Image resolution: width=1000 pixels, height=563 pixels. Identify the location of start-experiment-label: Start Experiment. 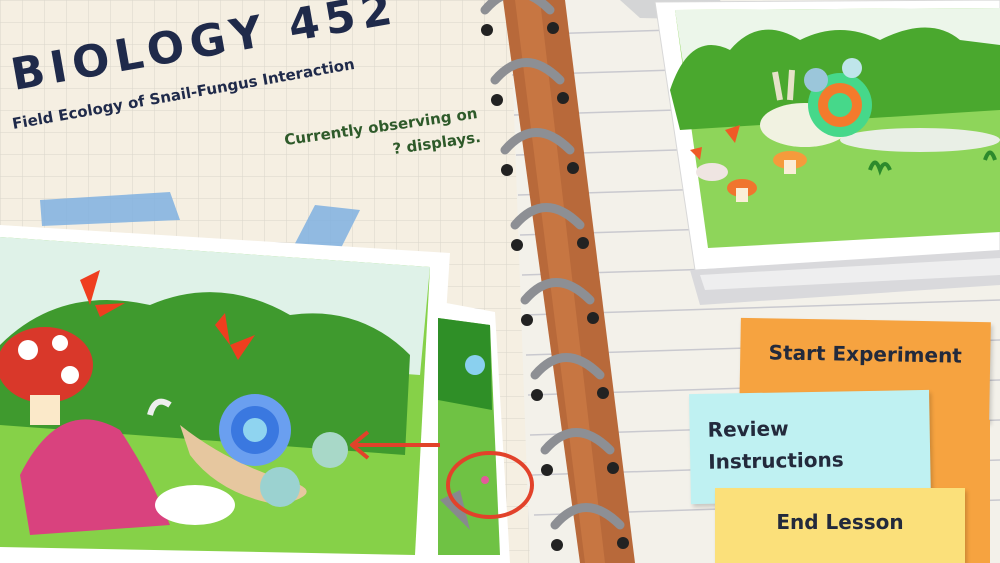
(865, 354).